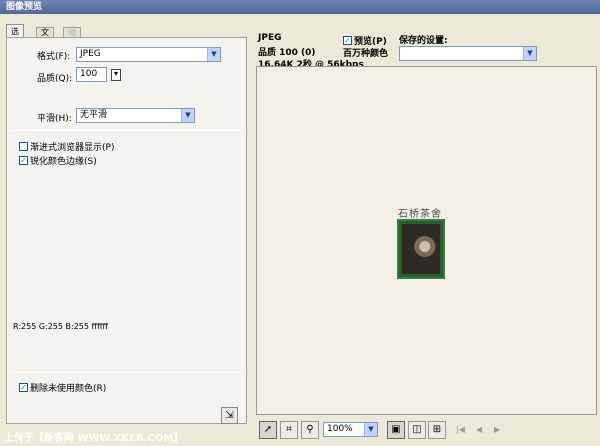 The image size is (600, 446). I want to click on zoom-select: 100% ▼, so click(350, 429).